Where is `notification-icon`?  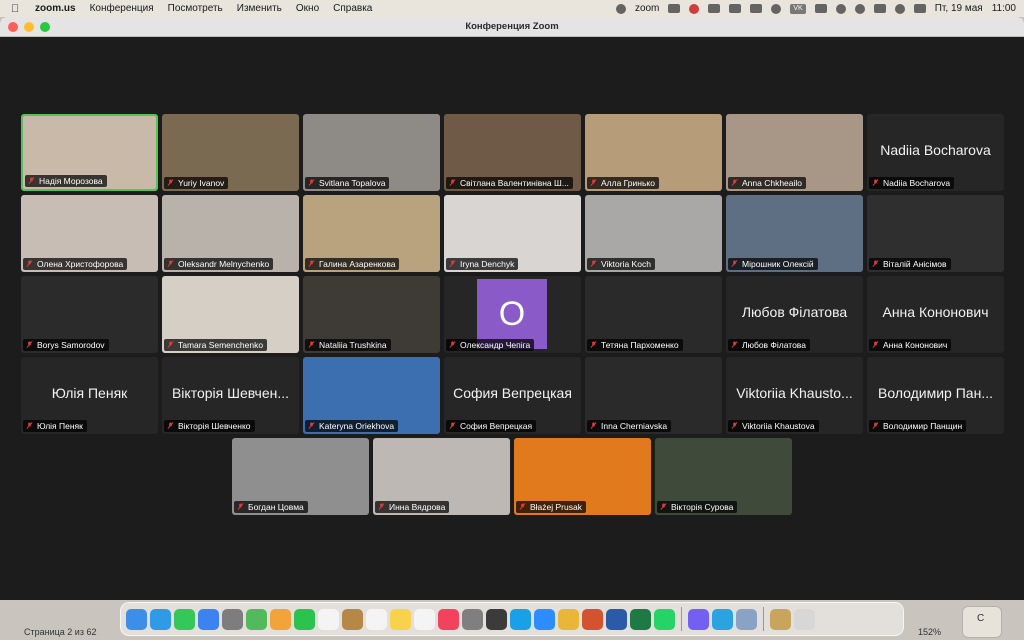
notification-icon is located at coordinates (694, 8).